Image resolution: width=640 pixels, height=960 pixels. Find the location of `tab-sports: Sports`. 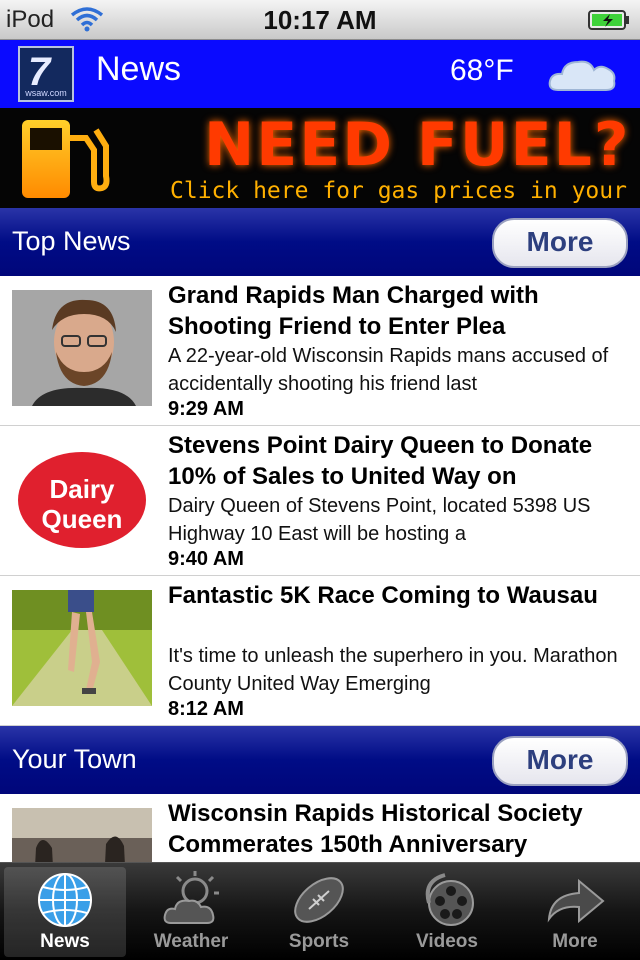

tab-sports: Sports is located at coordinates (319, 912).